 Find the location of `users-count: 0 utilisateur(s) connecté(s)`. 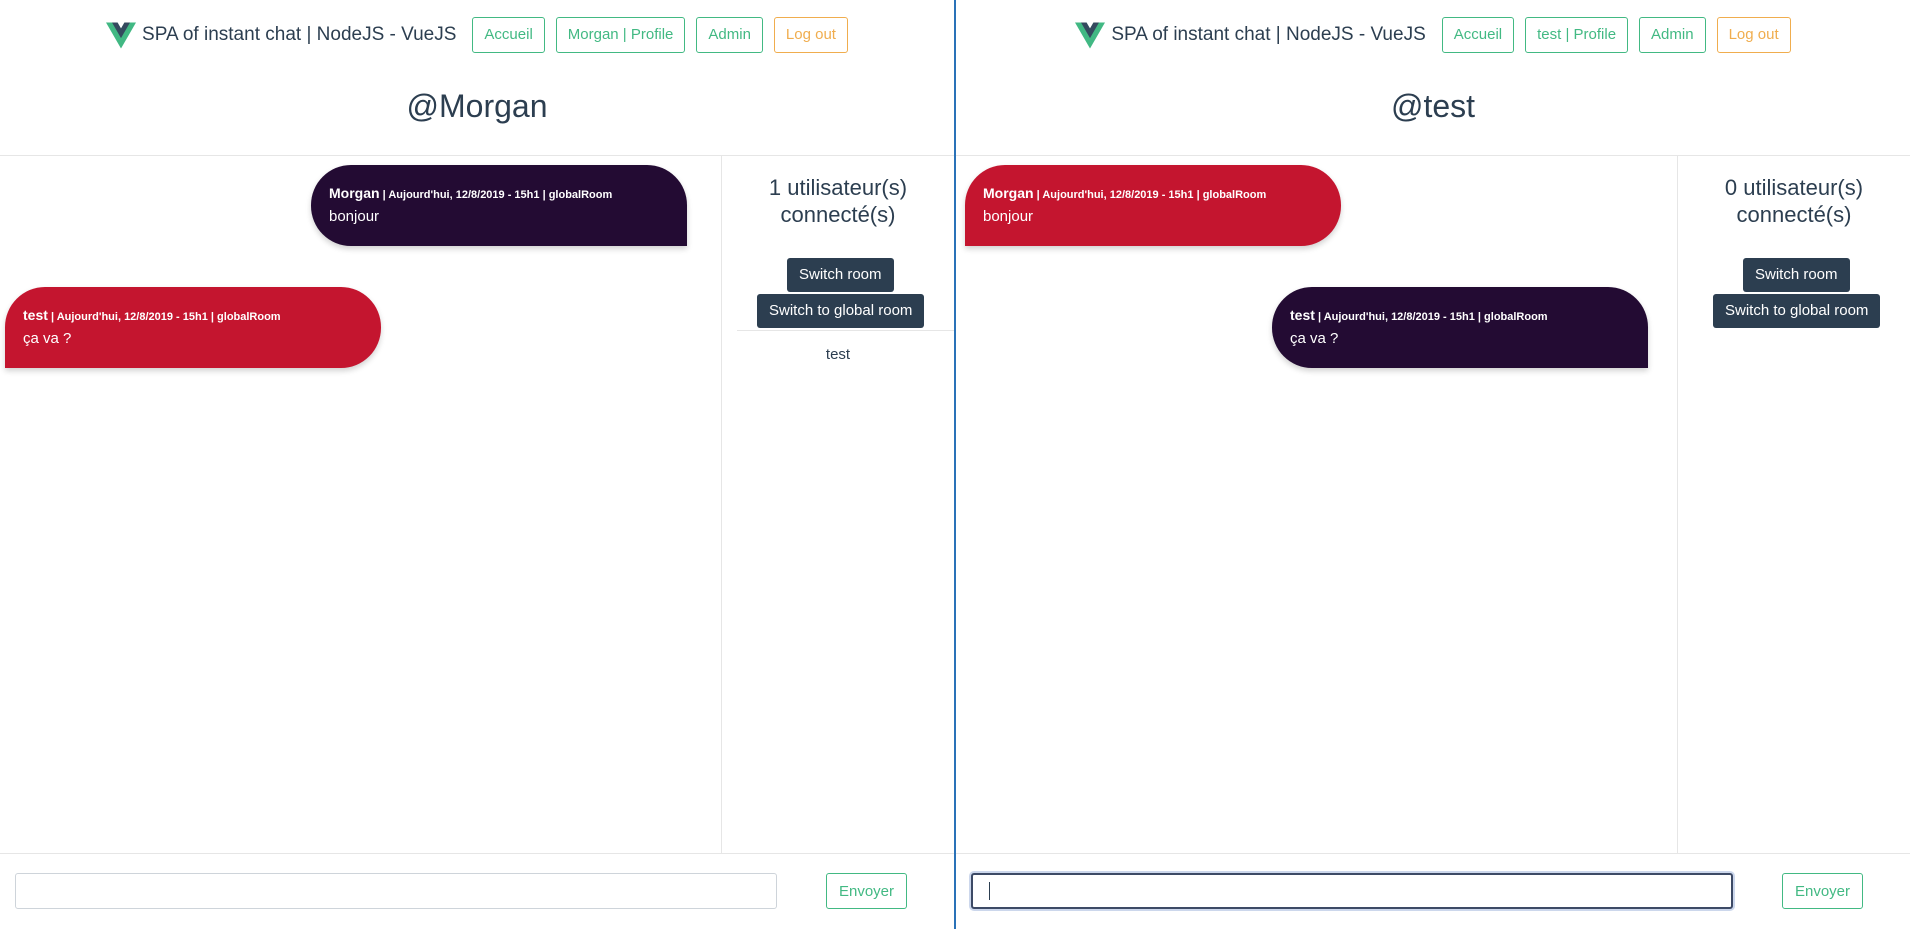

users-count: 0 utilisateur(s) connecté(s) is located at coordinates (1794, 201).